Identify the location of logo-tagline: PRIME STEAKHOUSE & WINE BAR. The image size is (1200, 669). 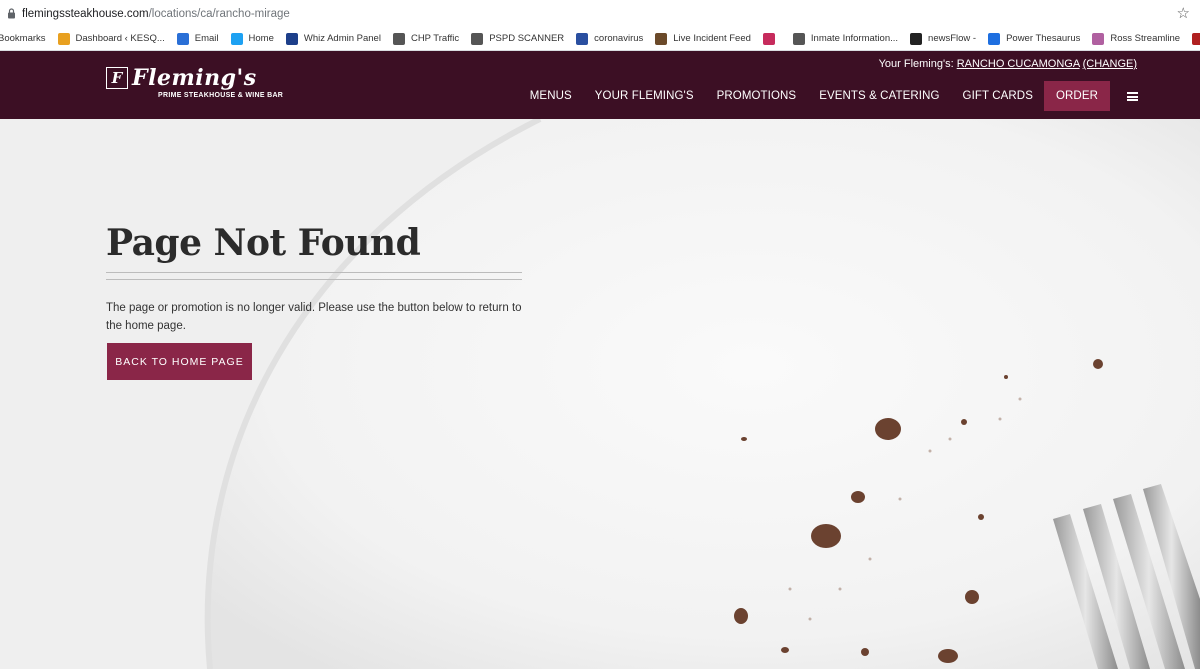
(221, 95).